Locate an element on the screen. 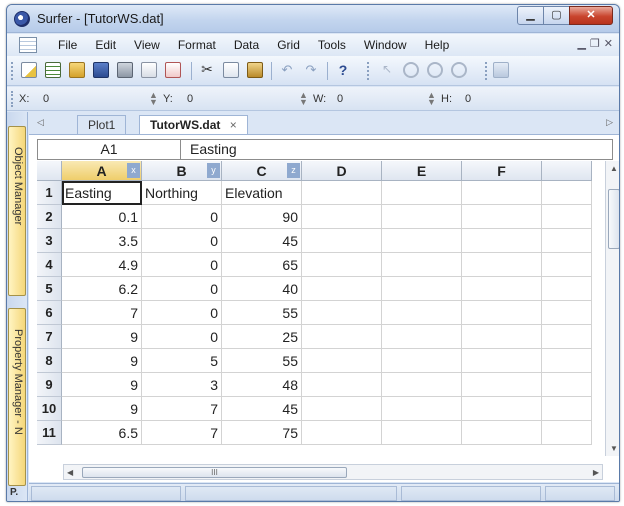 This screenshot has width=624, height=506. x-coord-field: 0 is located at coordinates (46, 99).